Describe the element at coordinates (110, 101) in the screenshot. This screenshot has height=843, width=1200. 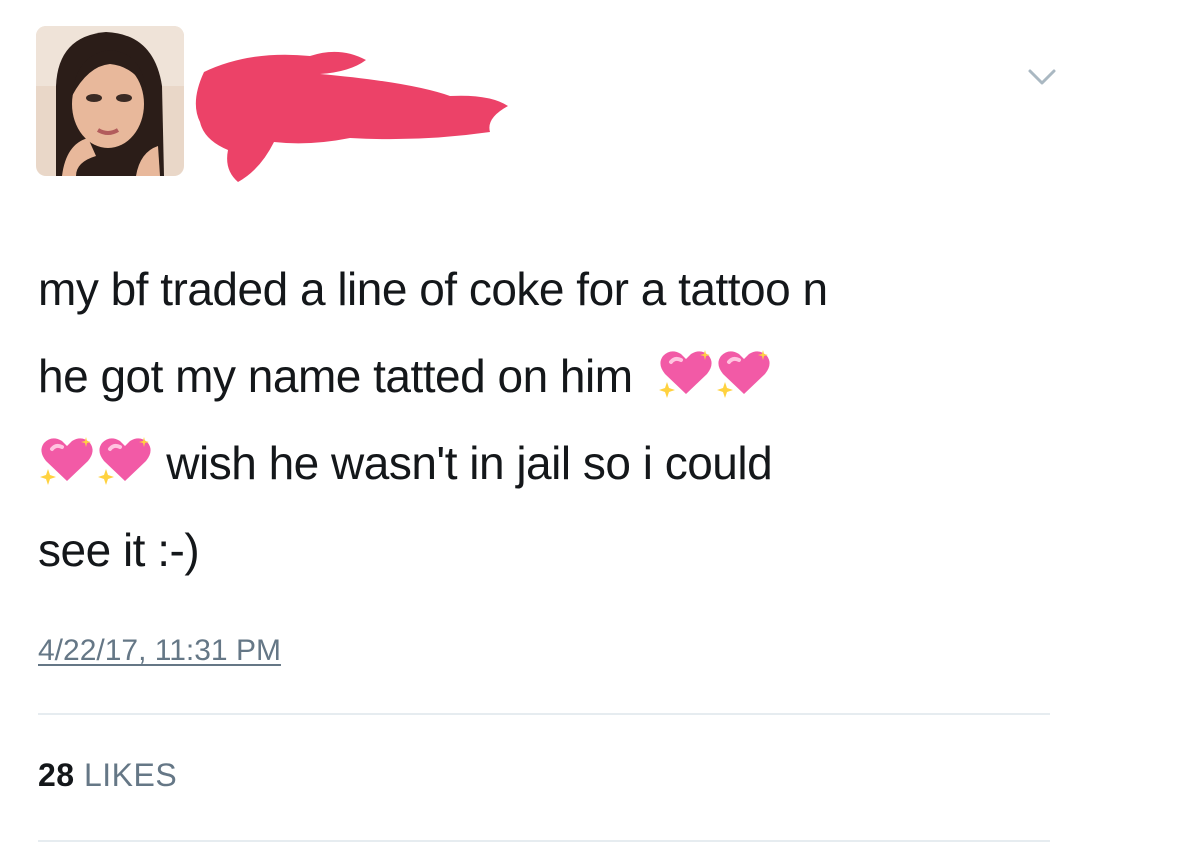
I see `avatar` at that location.